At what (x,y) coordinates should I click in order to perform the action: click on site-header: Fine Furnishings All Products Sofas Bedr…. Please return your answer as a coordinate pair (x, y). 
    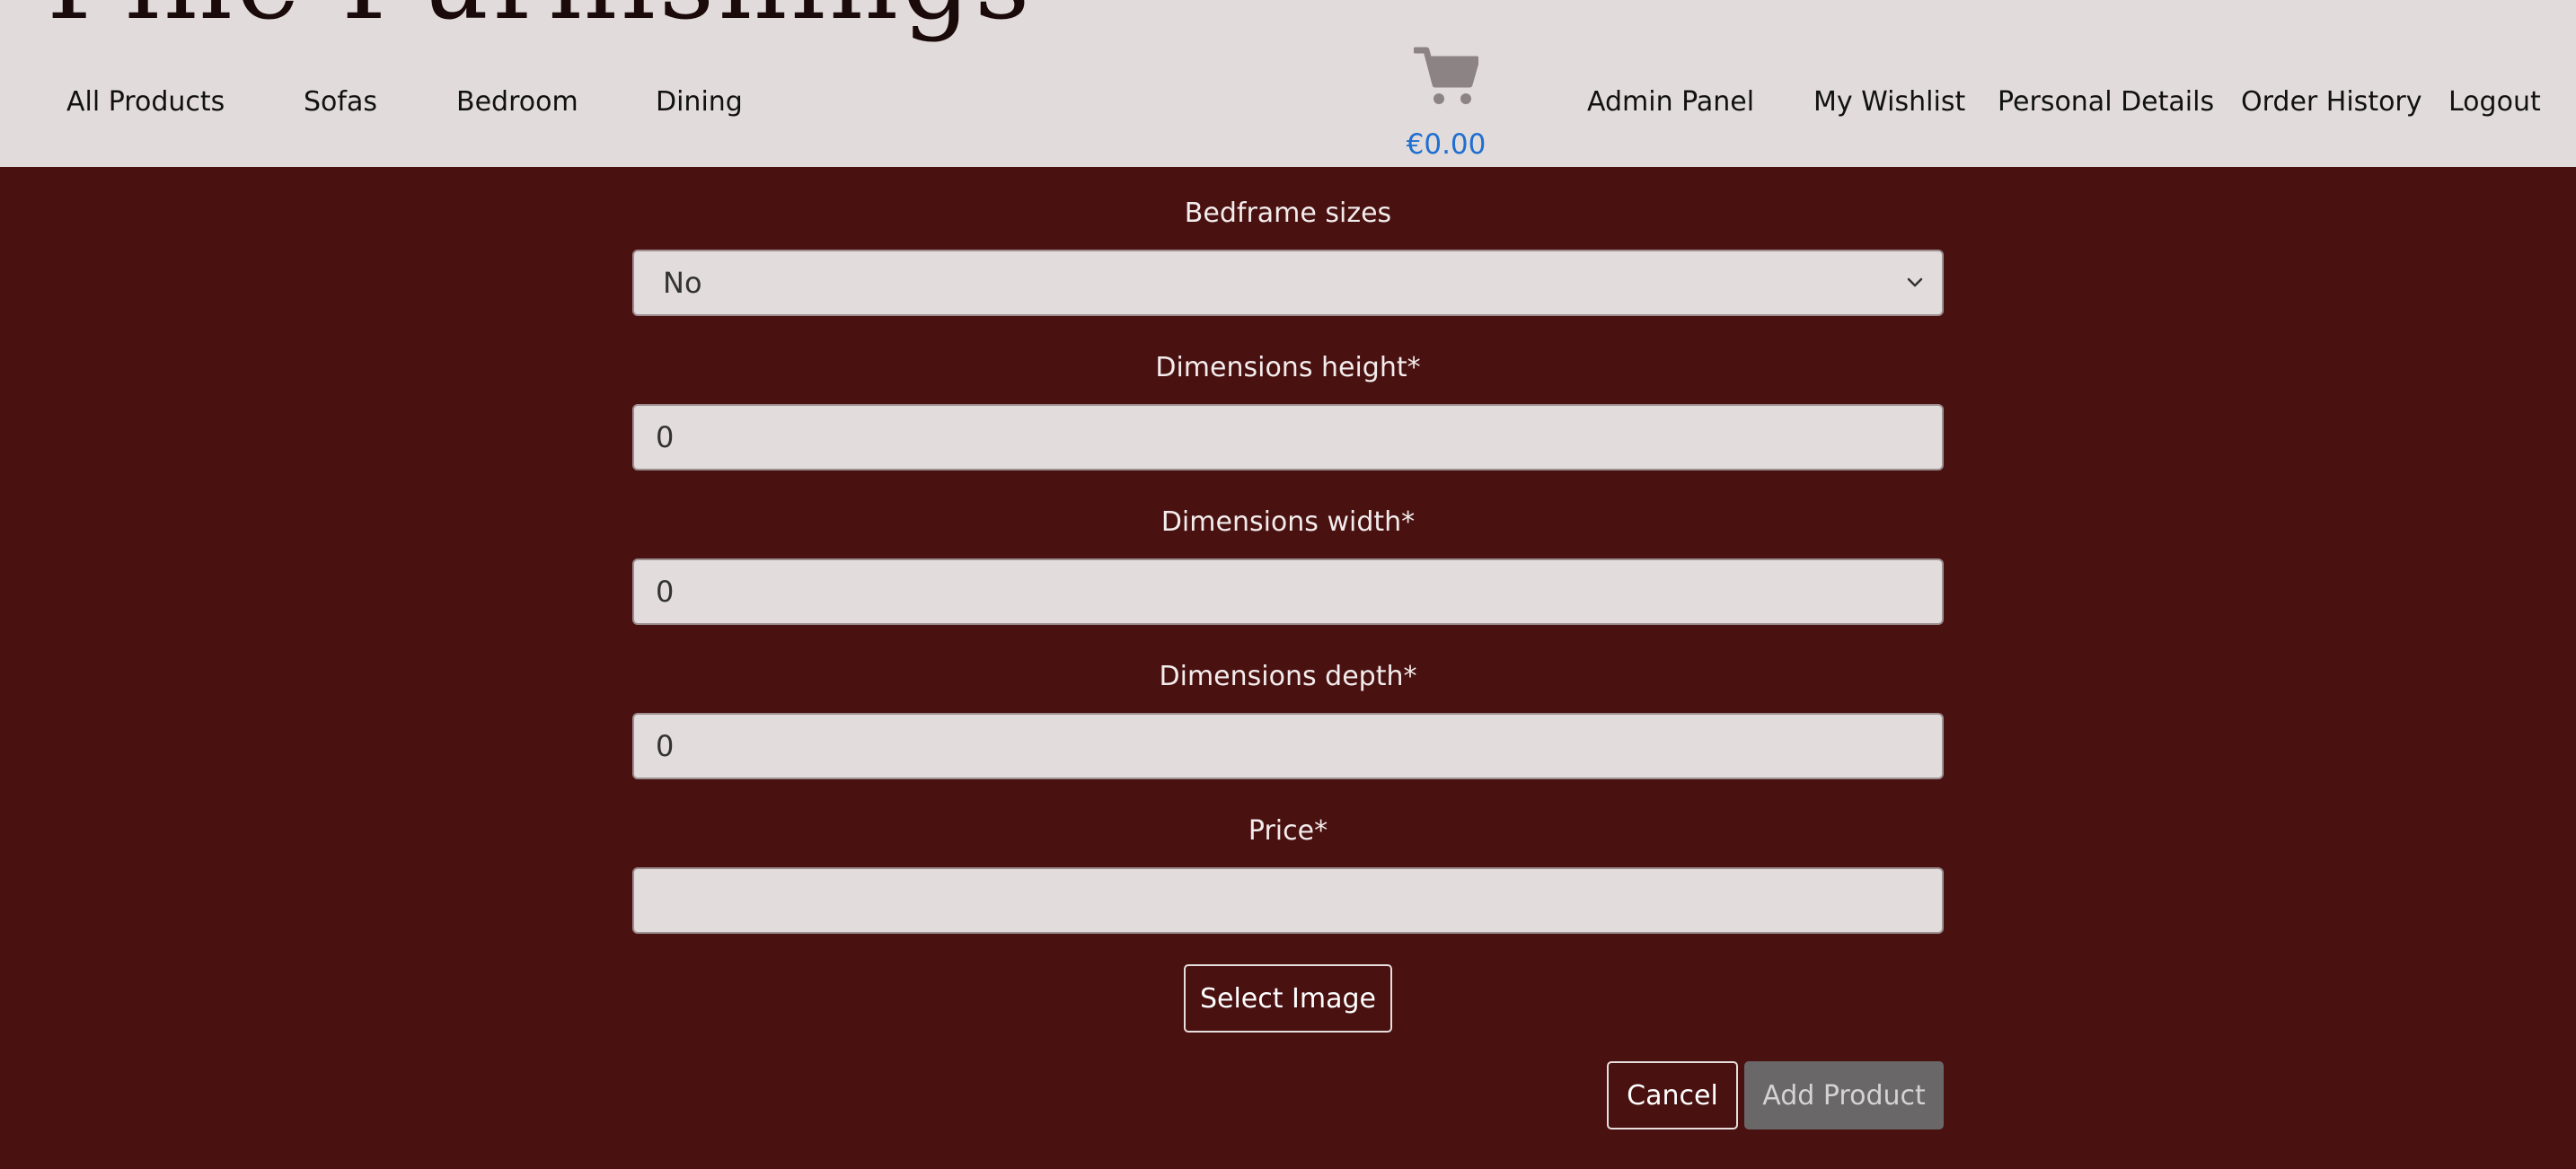
    Looking at the image, I should click on (1288, 83).